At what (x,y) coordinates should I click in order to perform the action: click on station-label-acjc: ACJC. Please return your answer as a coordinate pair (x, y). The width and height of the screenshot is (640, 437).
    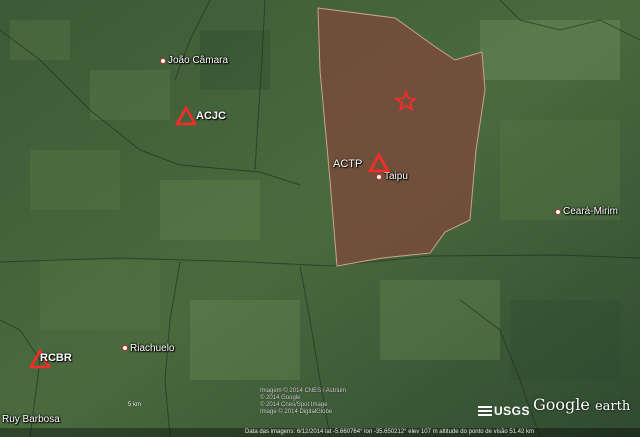
    Looking at the image, I should click on (211, 116).